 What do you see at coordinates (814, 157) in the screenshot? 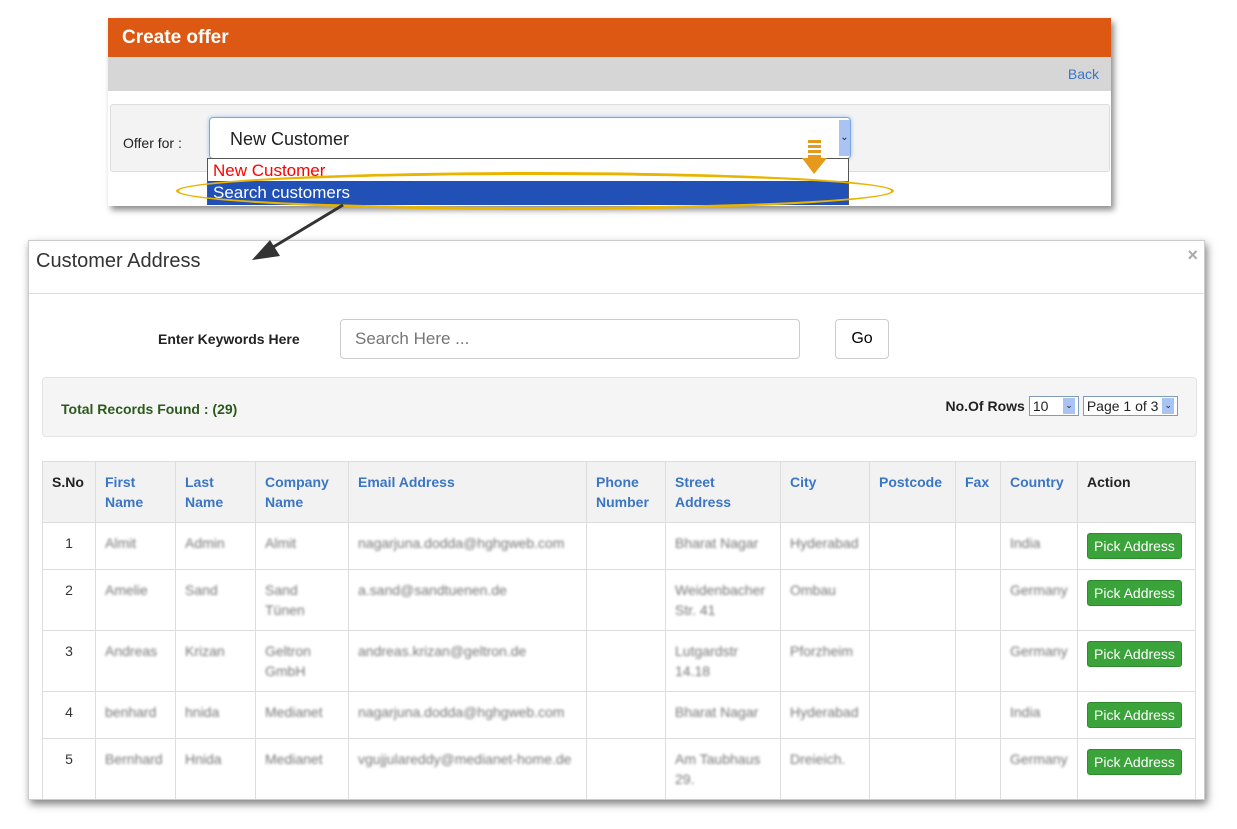
I see `down-arrow-icon` at bounding box center [814, 157].